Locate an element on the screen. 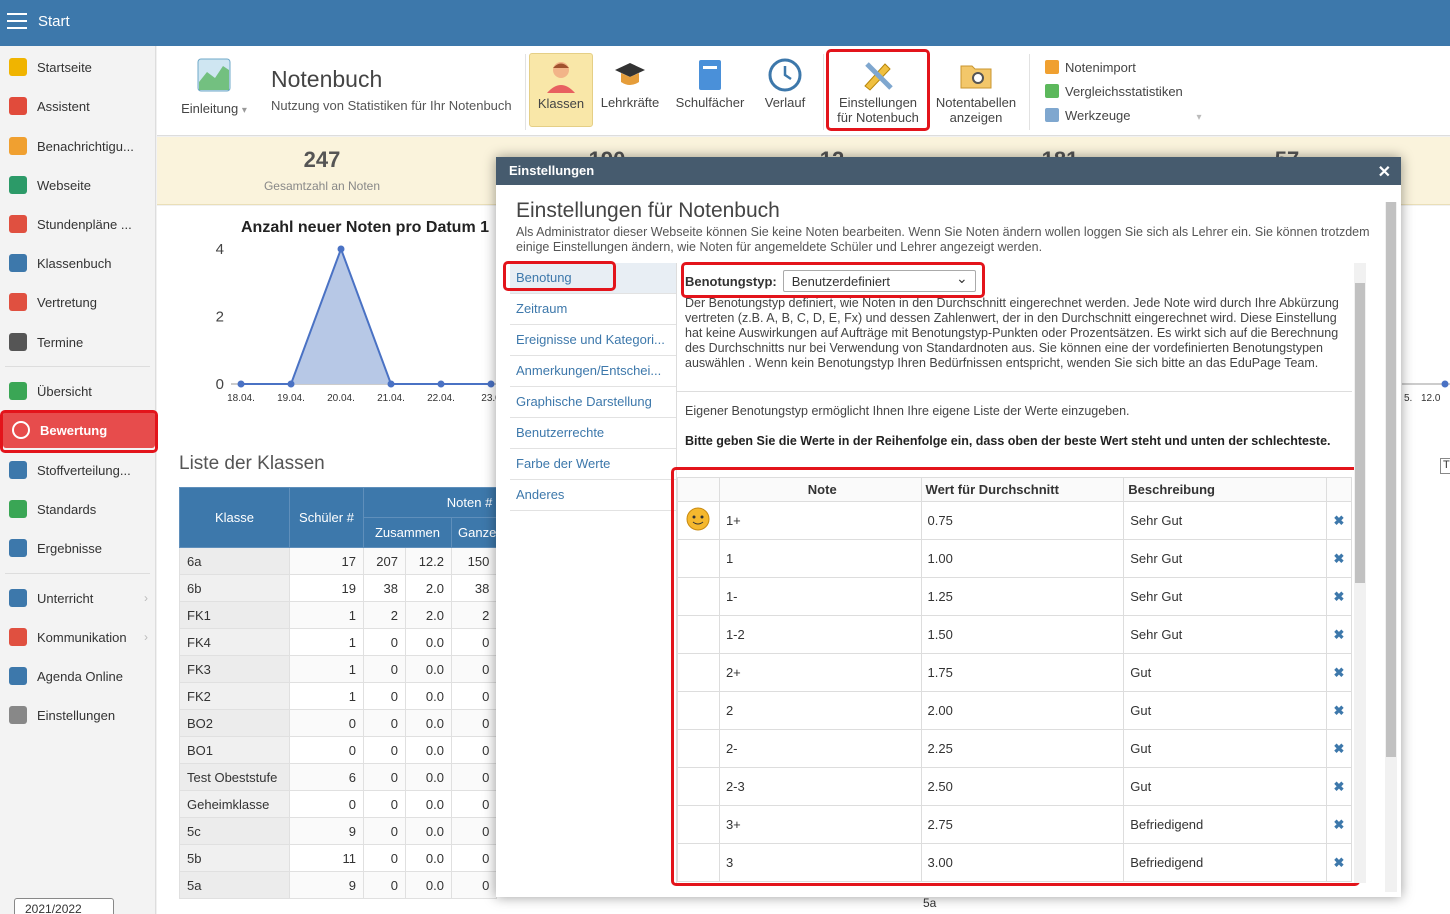 Image resolution: width=1450 pixels, height=914 pixels. sidebar-item-9: Übersicht is located at coordinates (78, 391).